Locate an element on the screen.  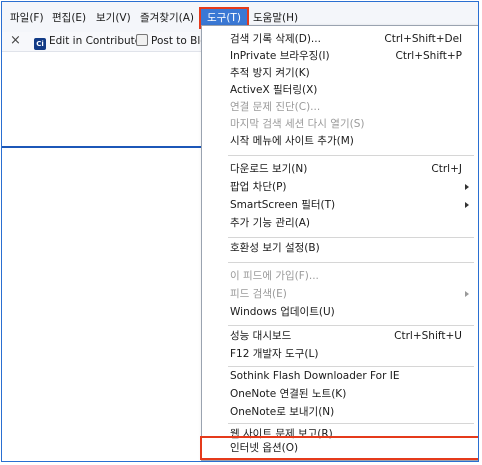
menu-activex-filtering: ActiveX 필터링(X) is located at coordinates (340, 90).